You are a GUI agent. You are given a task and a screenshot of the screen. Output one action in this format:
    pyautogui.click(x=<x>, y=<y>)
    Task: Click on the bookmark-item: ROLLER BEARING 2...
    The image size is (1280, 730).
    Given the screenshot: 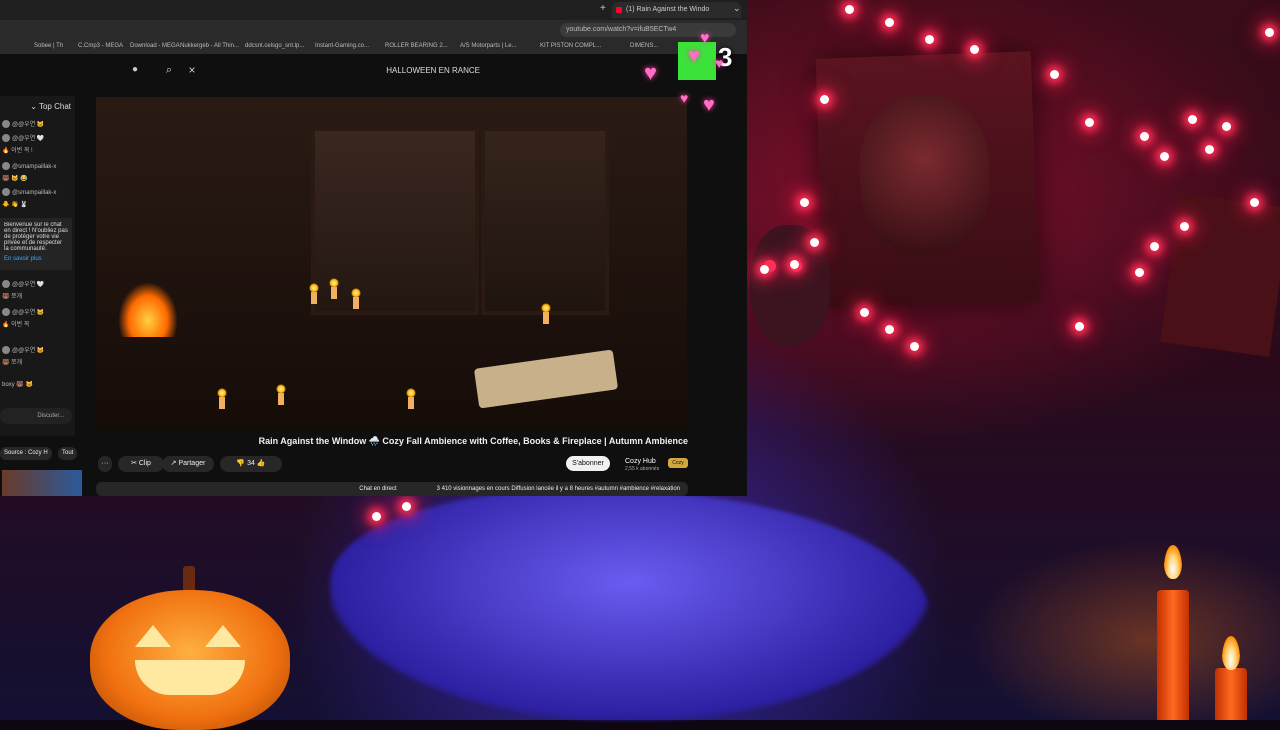 What is the action you would take?
    pyautogui.click(x=416, y=46)
    